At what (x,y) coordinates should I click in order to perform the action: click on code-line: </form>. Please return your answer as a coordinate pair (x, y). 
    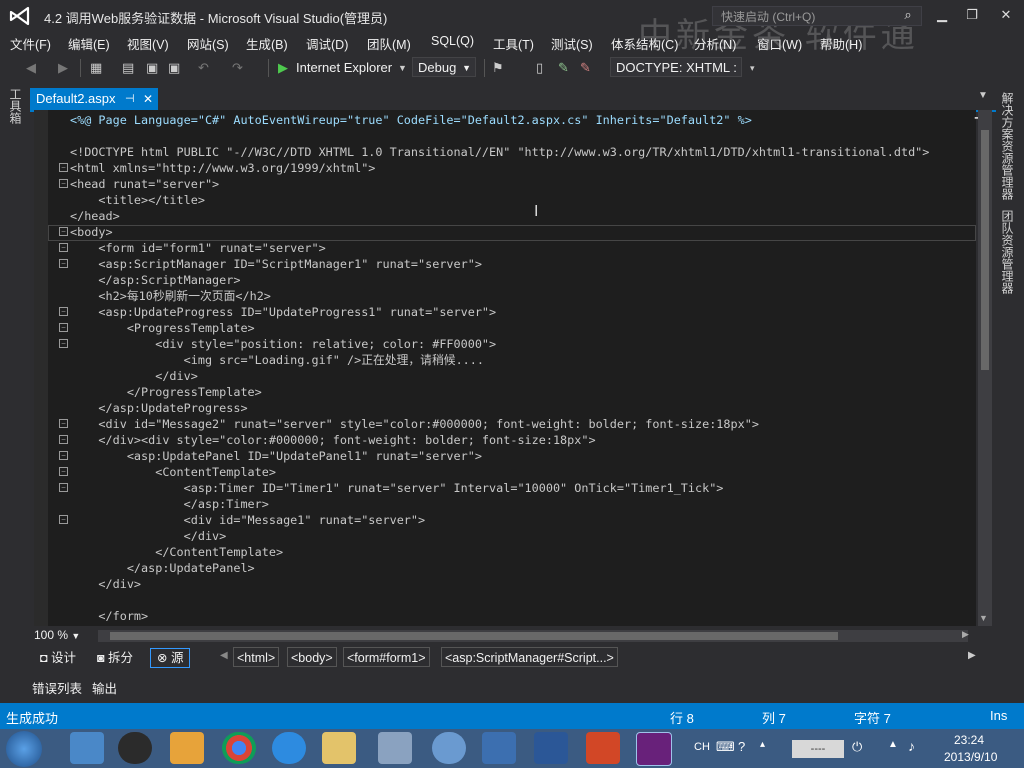
    Looking at the image, I should click on (109, 616).